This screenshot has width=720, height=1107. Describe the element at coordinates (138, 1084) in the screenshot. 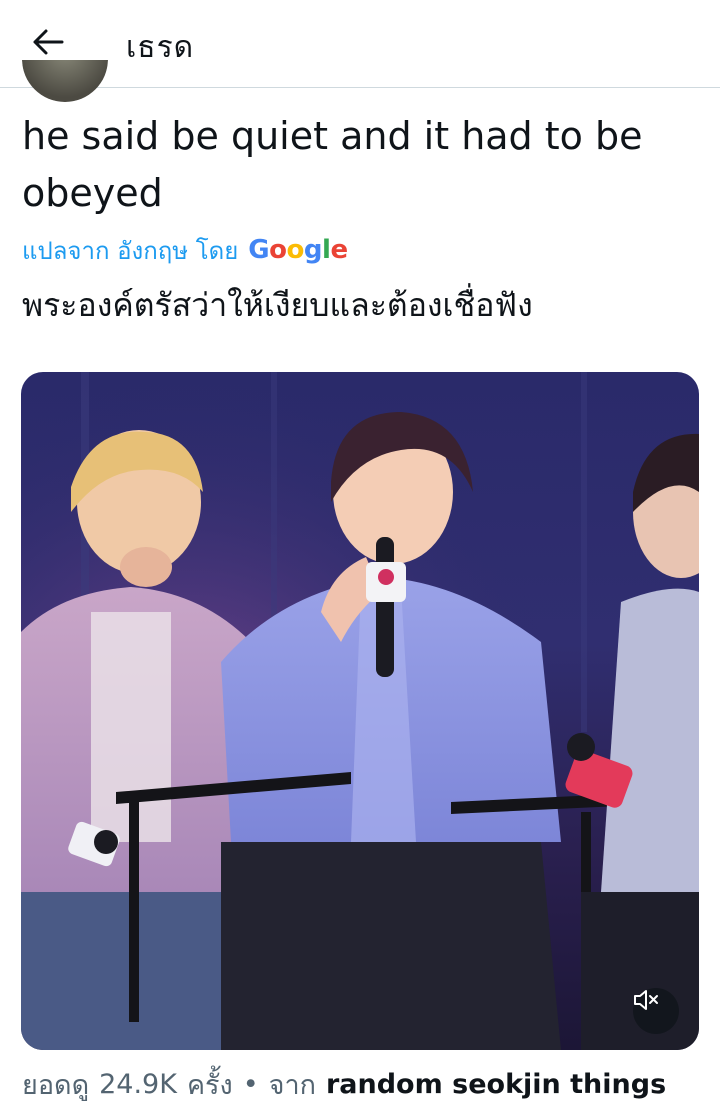

I see `views-count: 24.9K` at that location.